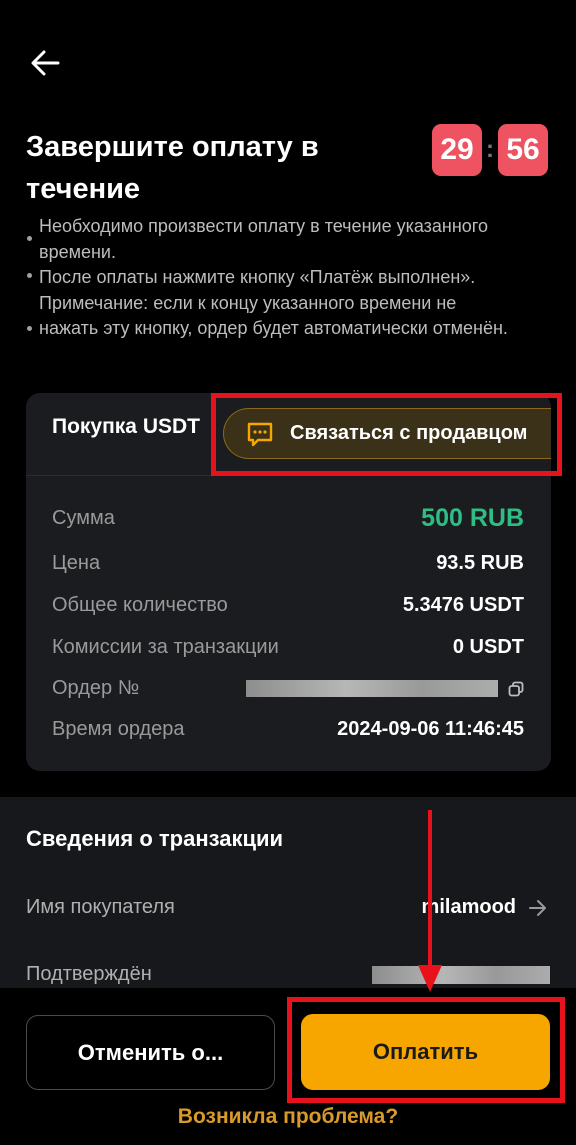 This screenshot has width=576, height=1145. I want to click on chat-icon, so click(260, 434).